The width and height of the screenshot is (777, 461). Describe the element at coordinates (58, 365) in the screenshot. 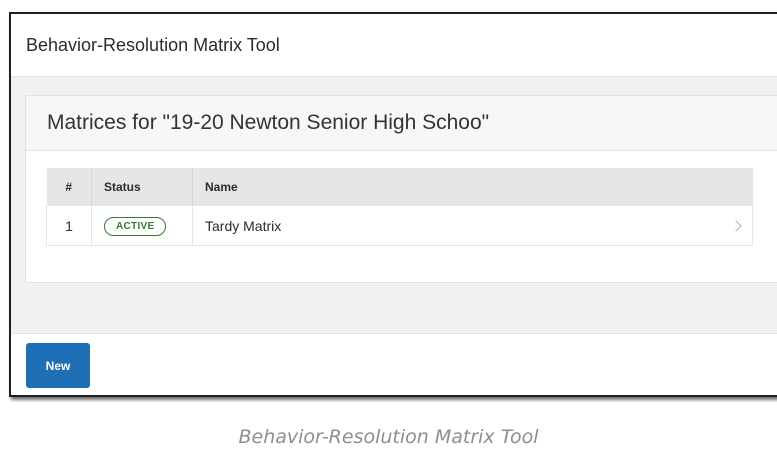

I see `new-button: New` at that location.